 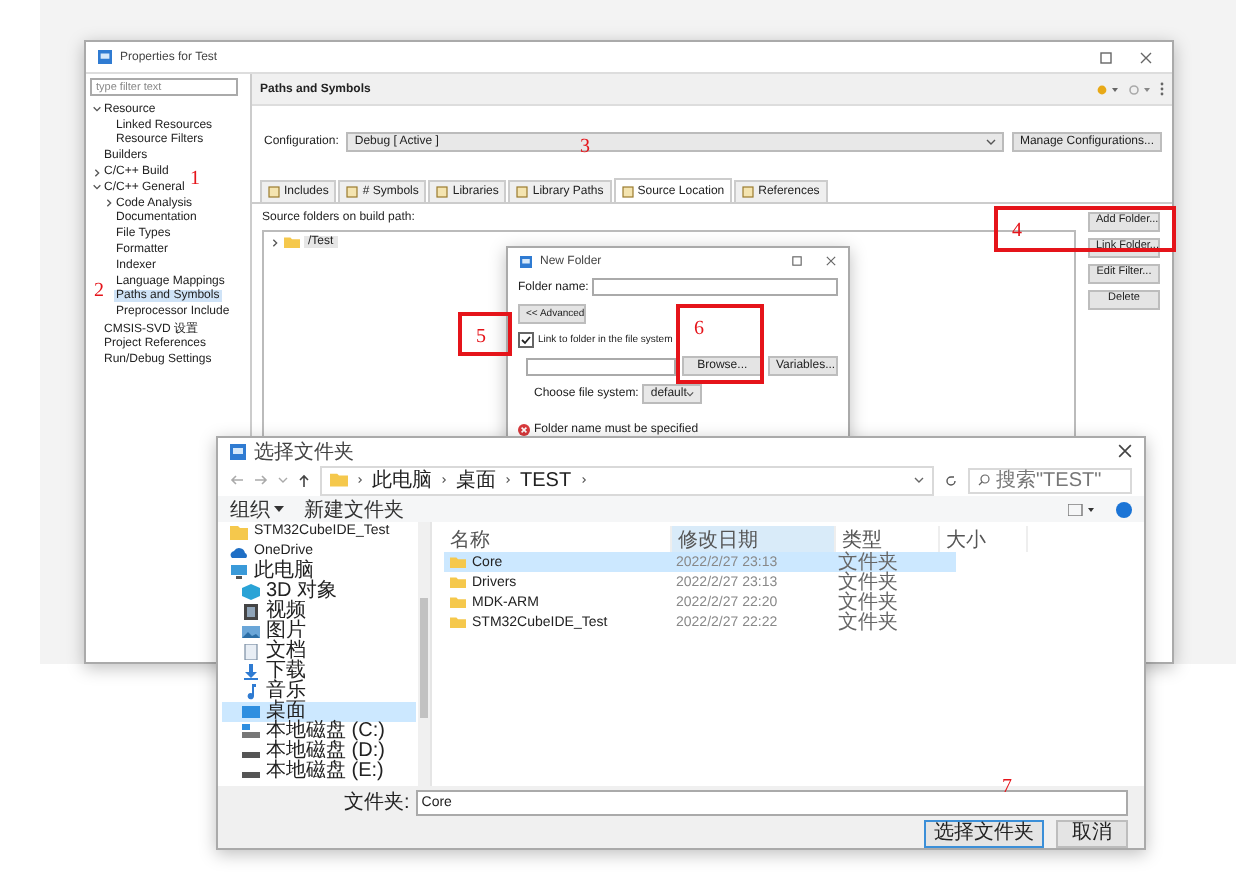 What do you see at coordinates (754, 539) in the screenshot?
I see `column-header: 修改日期` at bounding box center [754, 539].